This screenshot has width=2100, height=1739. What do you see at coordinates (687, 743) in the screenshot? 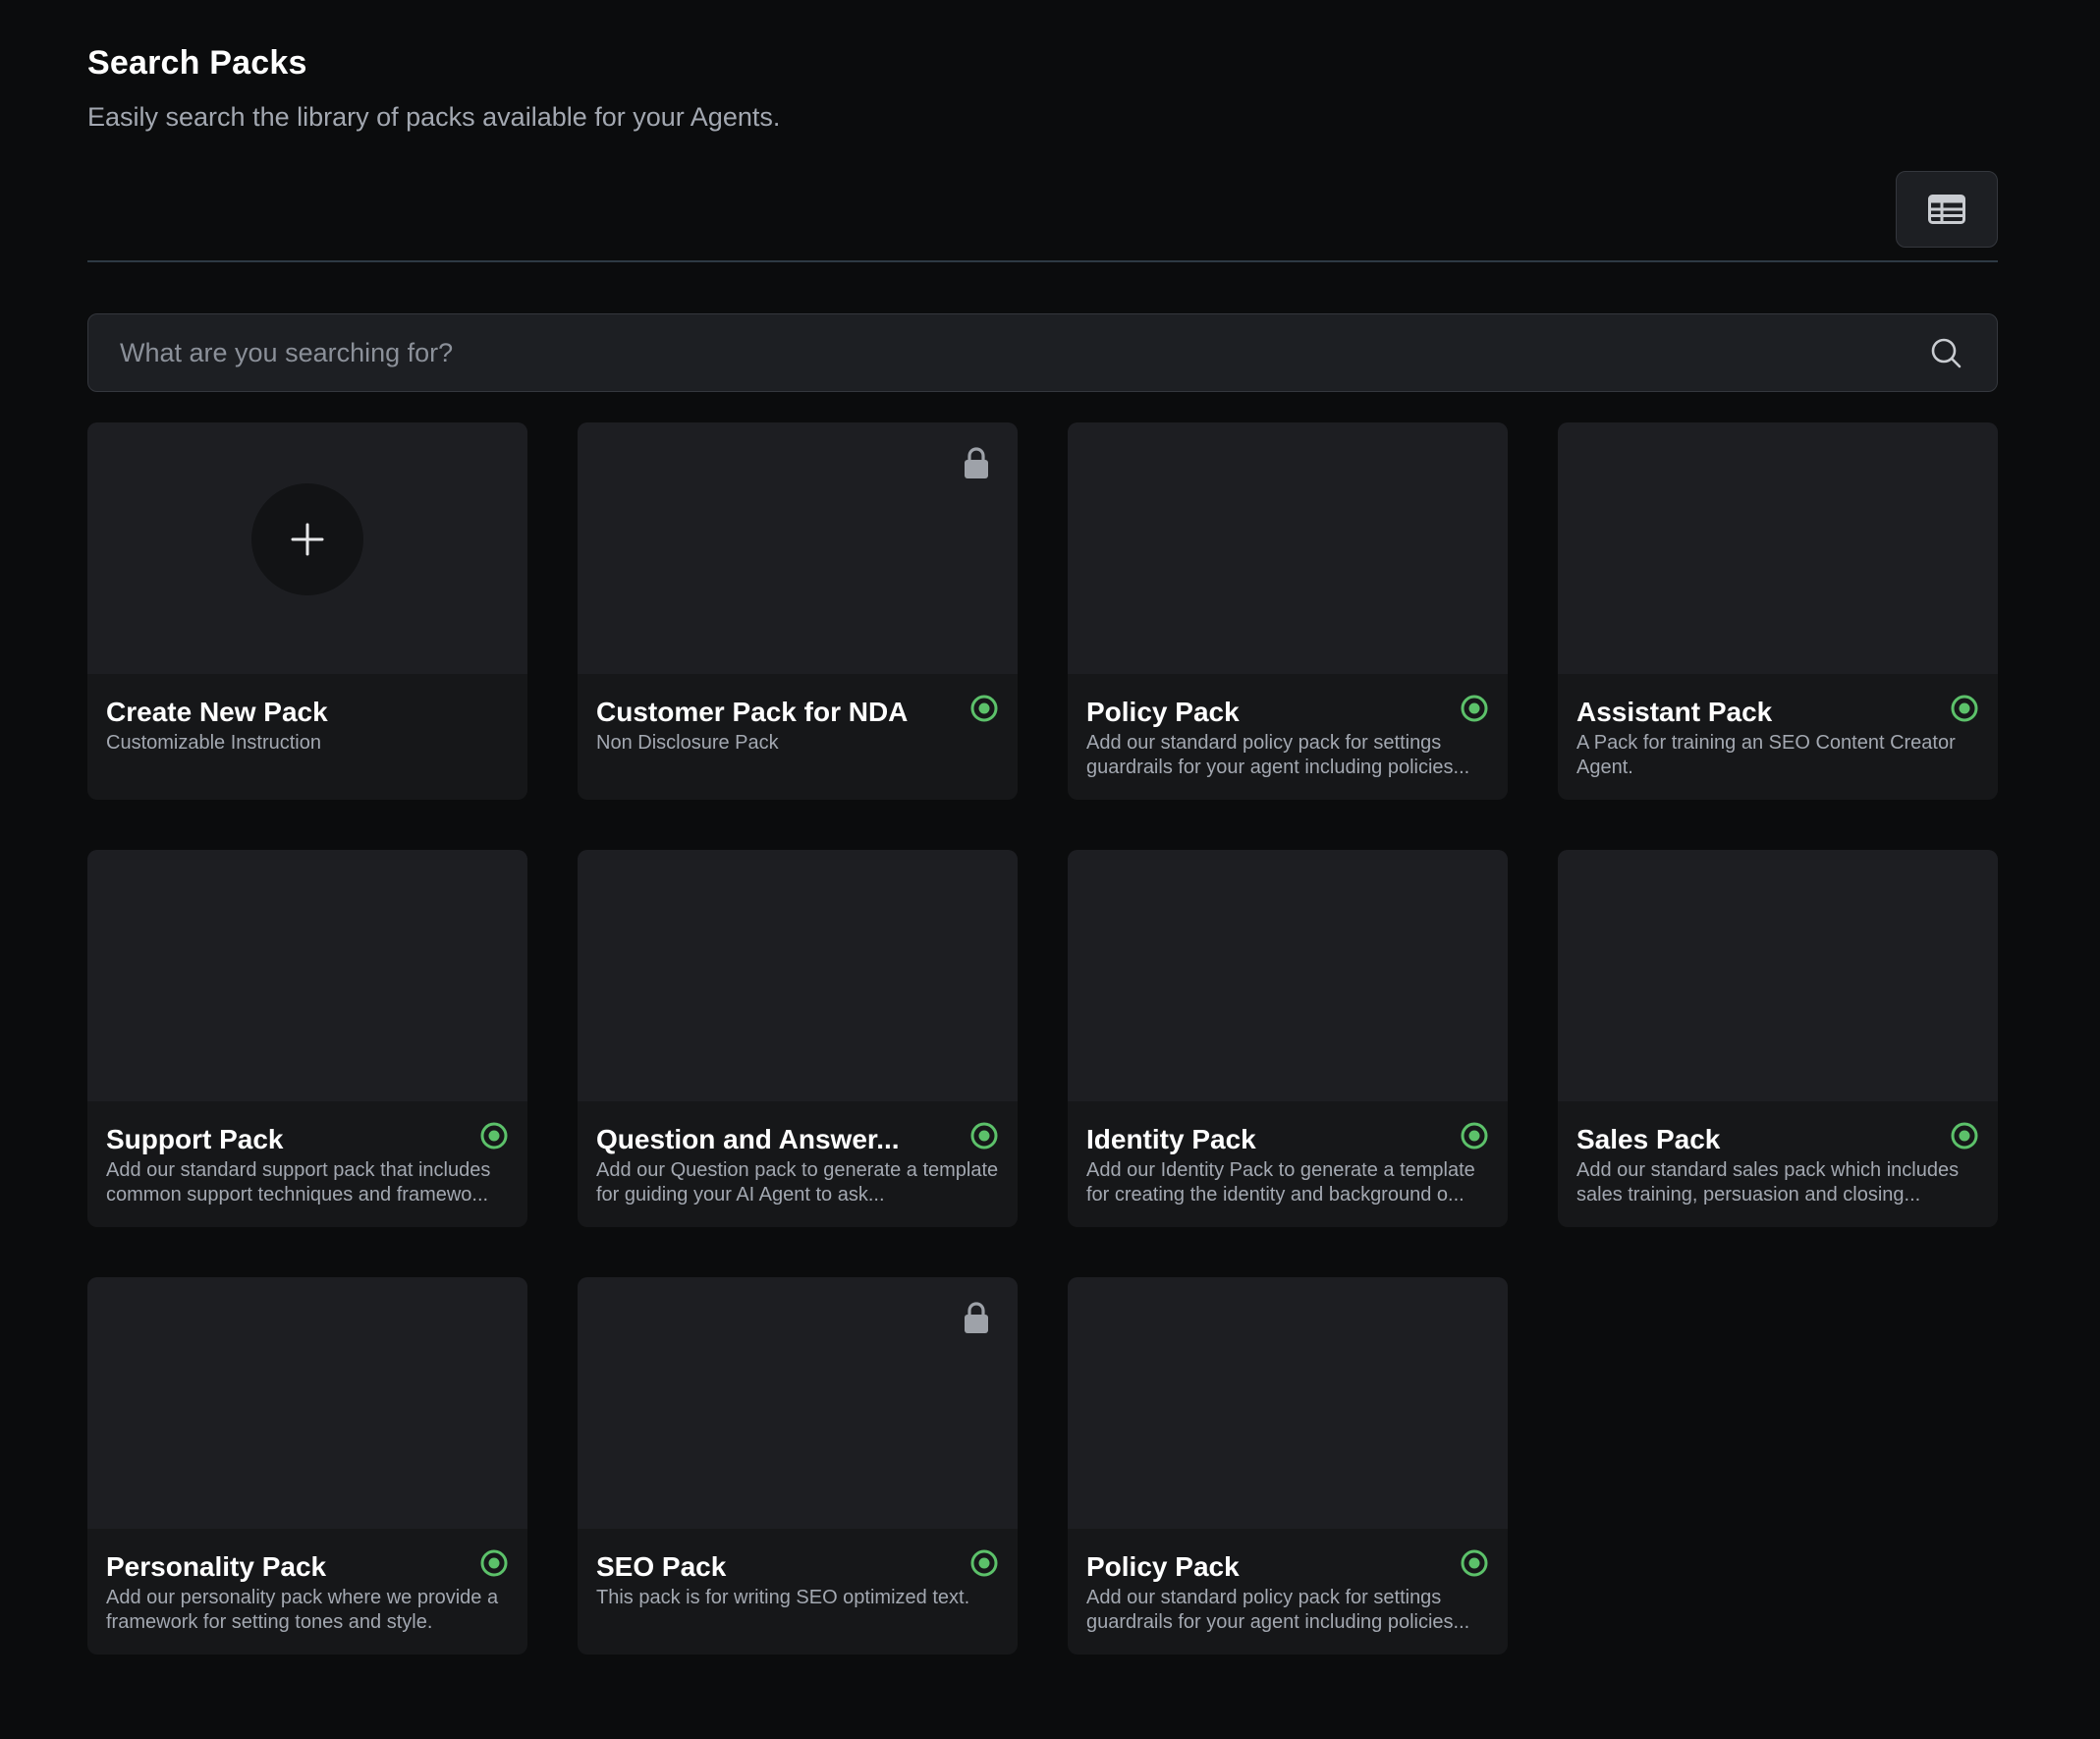
I see `card-description: Non Disclosure Pack` at bounding box center [687, 743].